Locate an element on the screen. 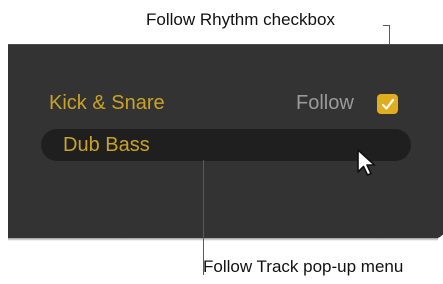 The width and height of the screenshot is (443, 284). follow-rhythm-checkbox is located at coordinates (387, 104).